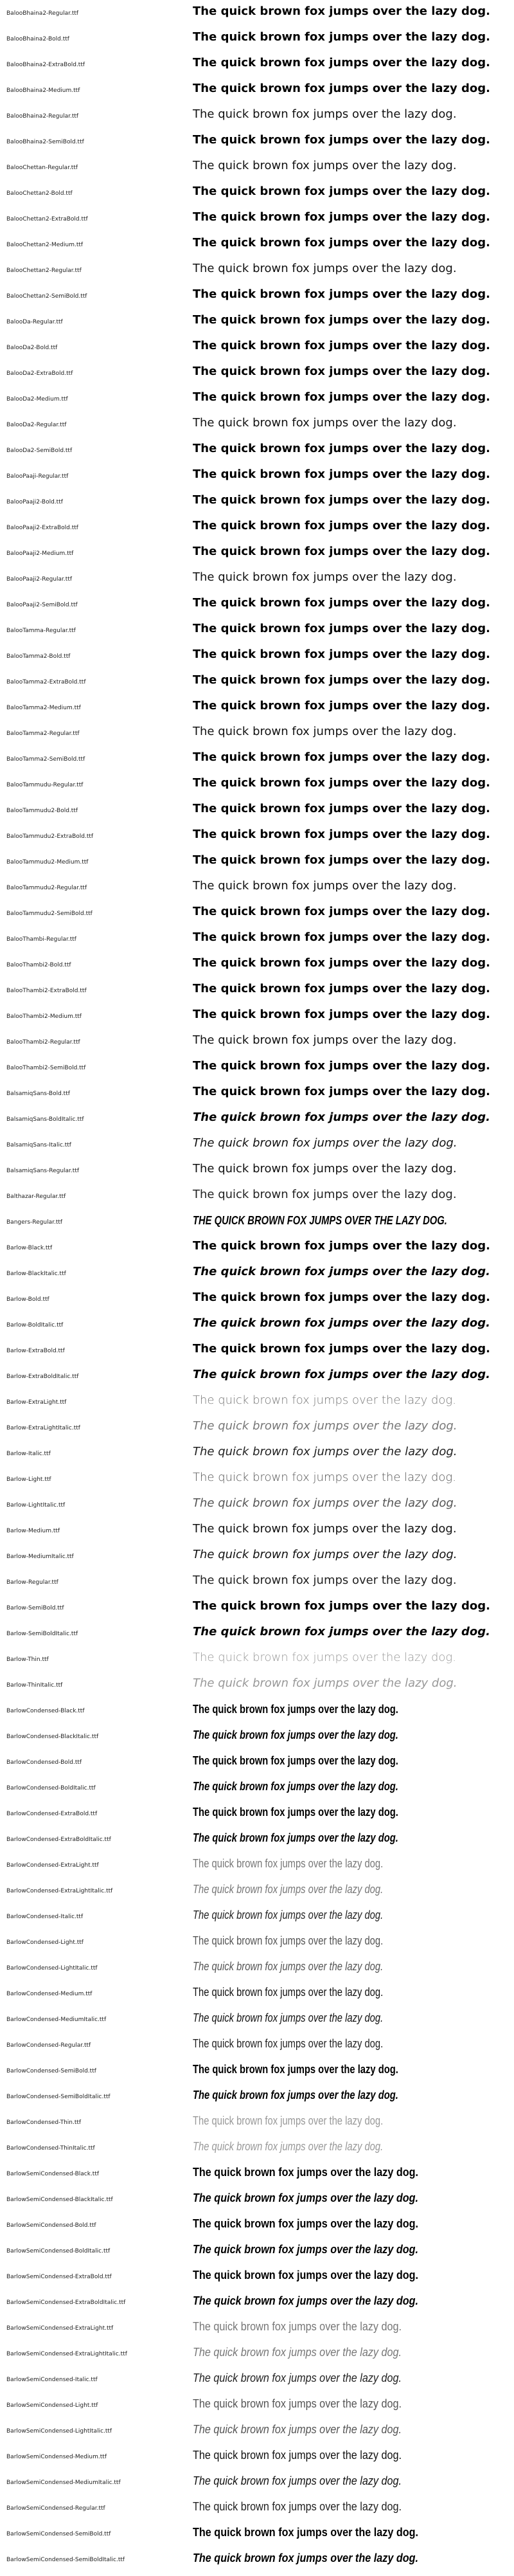 The height and width of the screenshot is (2576, 514). I want to click on font-file-name: Barlow-SemiBold.ttf, so click(35, 1608).